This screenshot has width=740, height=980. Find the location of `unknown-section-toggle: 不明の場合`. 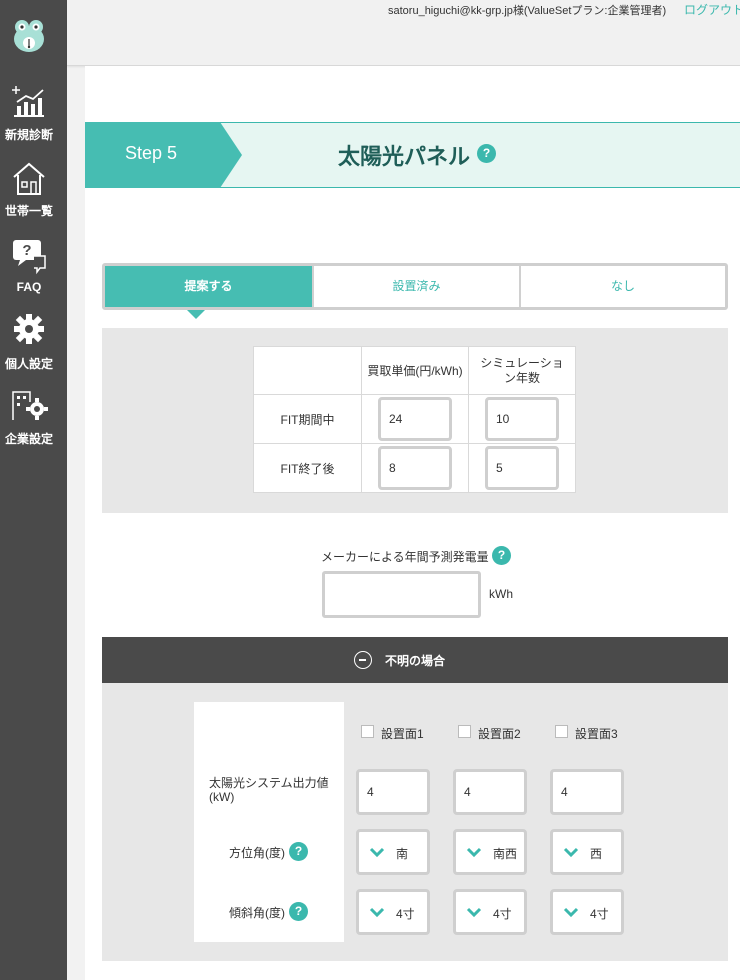

unknown-section-toggle: 不明の場合 is located at coordinates (415, 660).